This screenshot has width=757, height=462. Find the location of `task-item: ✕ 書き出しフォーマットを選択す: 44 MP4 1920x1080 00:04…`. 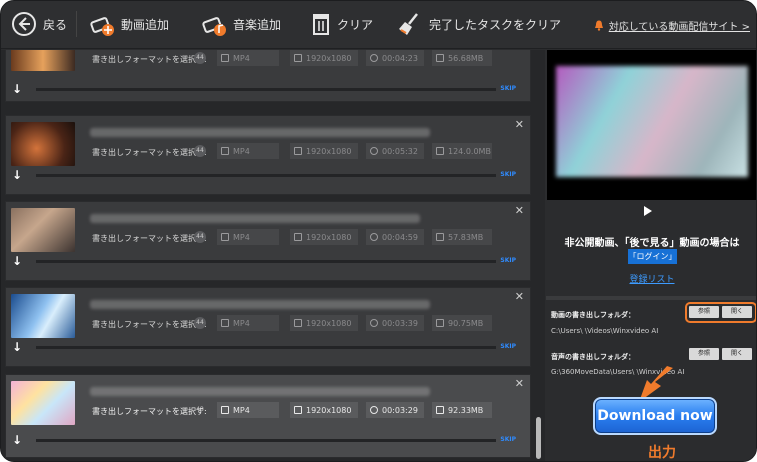

task-item: ✕ 書き出しフォーマットを選択す: 44 MP4 1920x1080 00:04… is located at coordinates (268, 241).